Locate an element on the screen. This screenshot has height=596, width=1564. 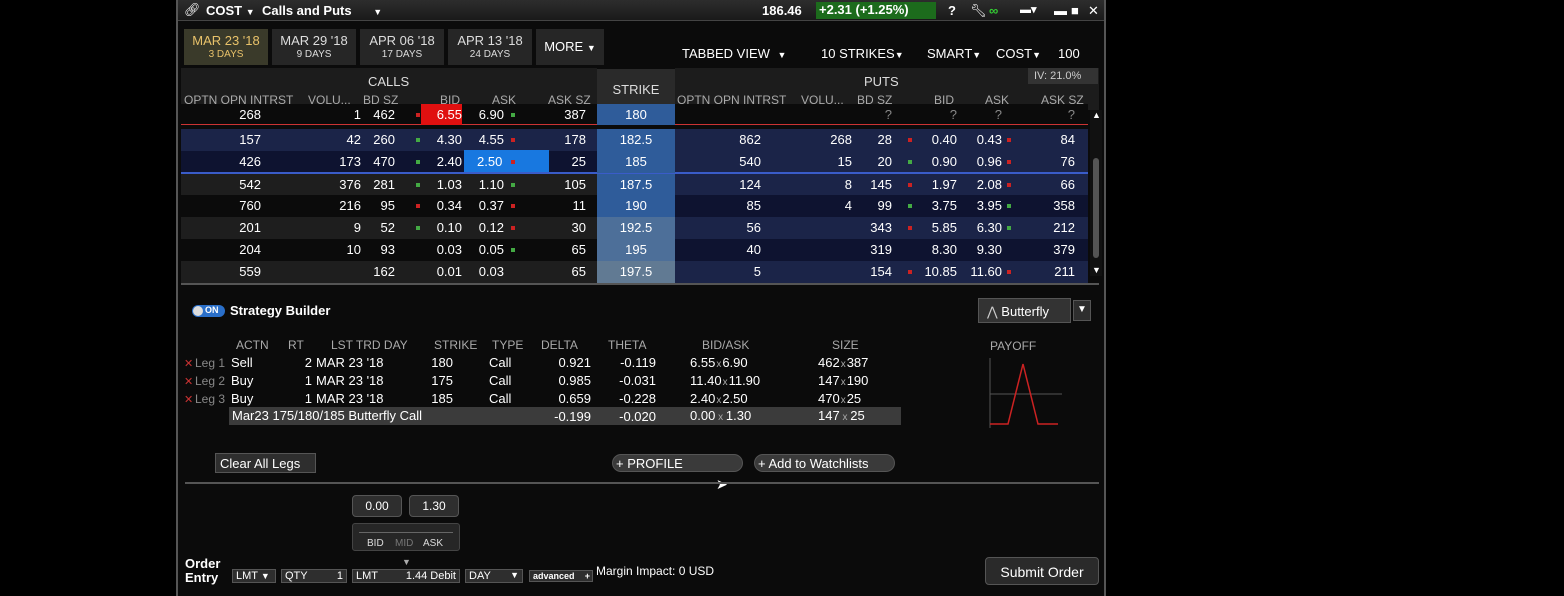
call-ask: 0.37 is located at coordinates (485, 205).